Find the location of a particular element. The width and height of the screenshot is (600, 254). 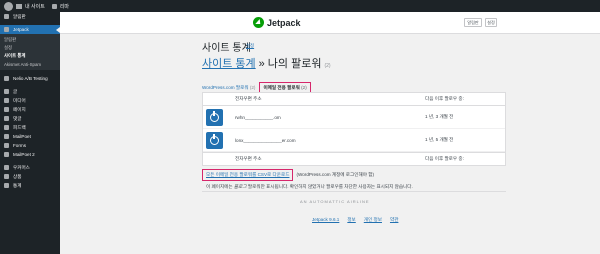

wordpress-logo-icon is located at coordinates (8, 6).